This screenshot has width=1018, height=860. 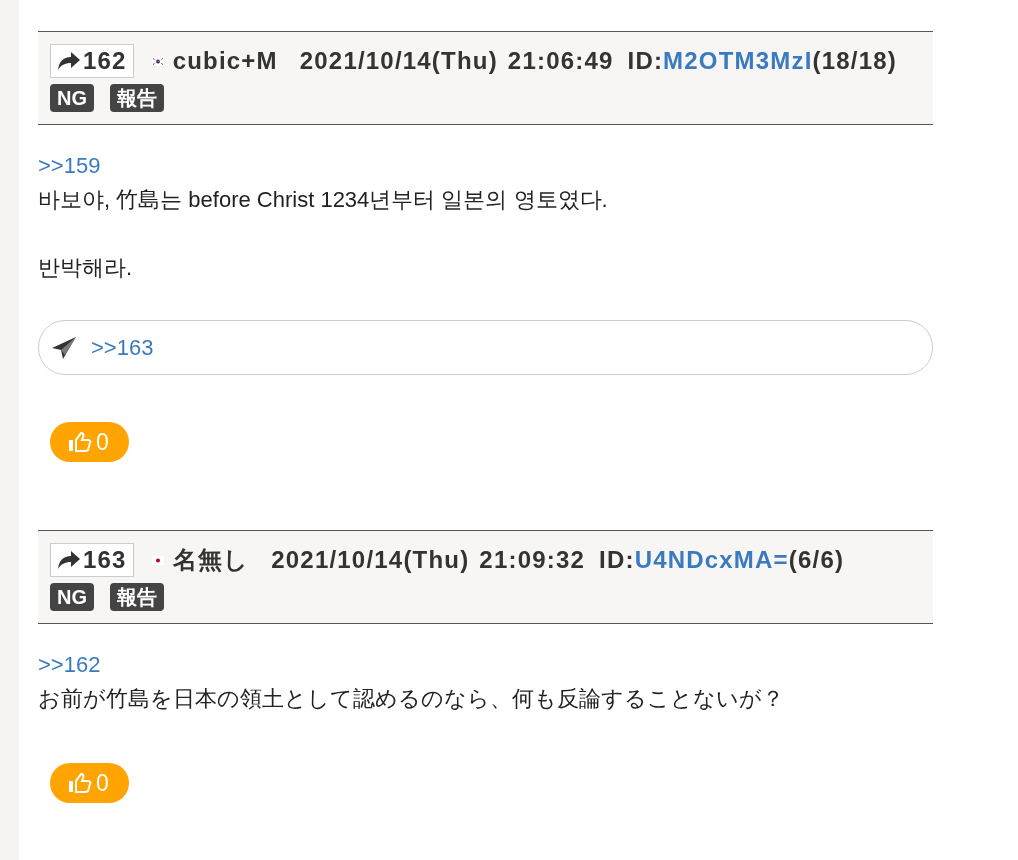 I want to click on poster-name: 名無し, so click(x=211, y=560).